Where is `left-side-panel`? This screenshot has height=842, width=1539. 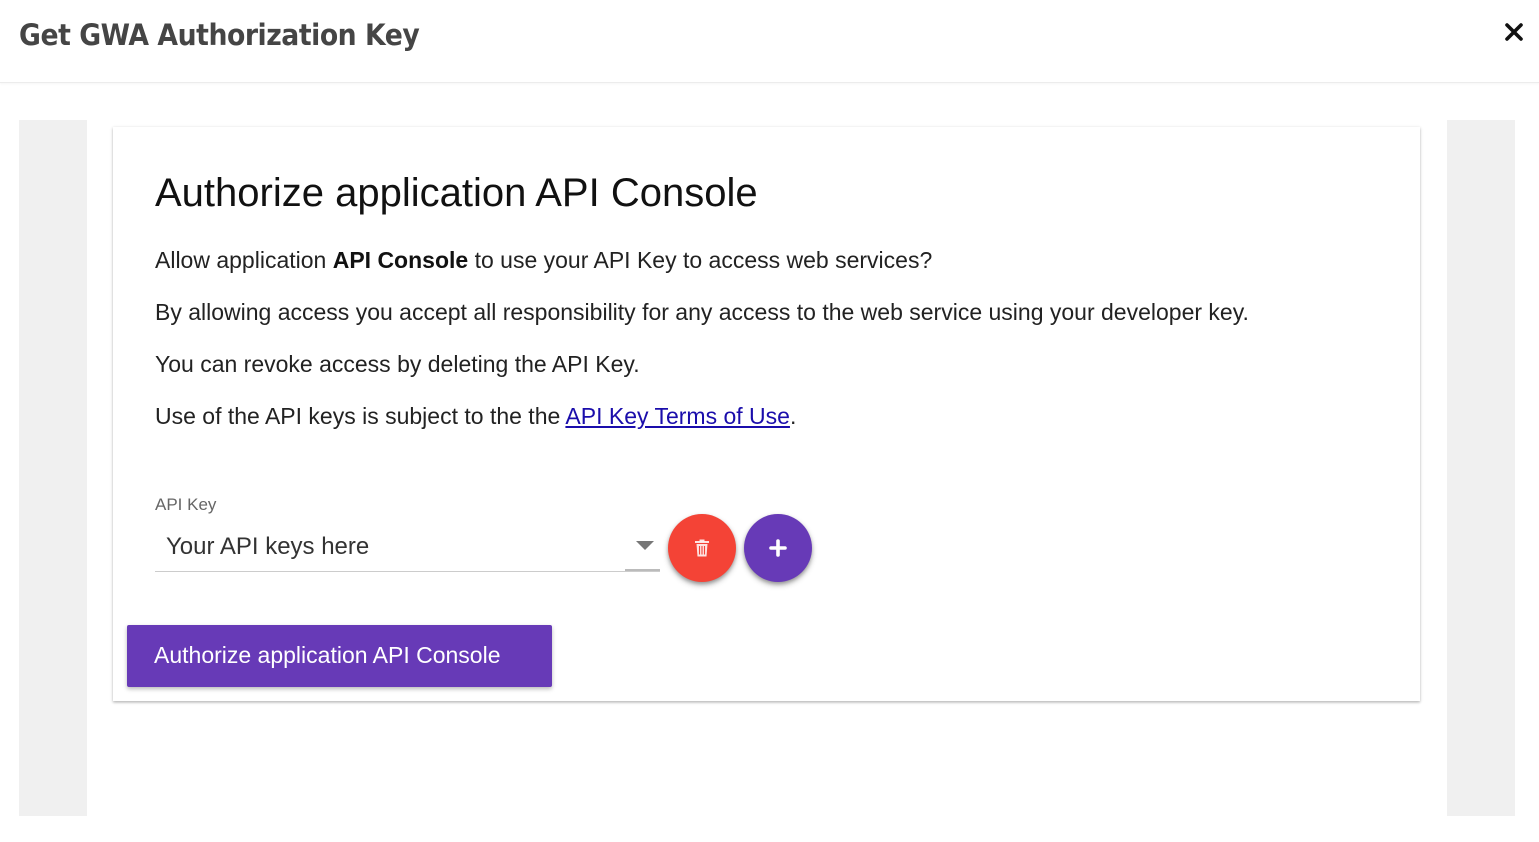 left-side-panel is located at coordinates (53, 468).